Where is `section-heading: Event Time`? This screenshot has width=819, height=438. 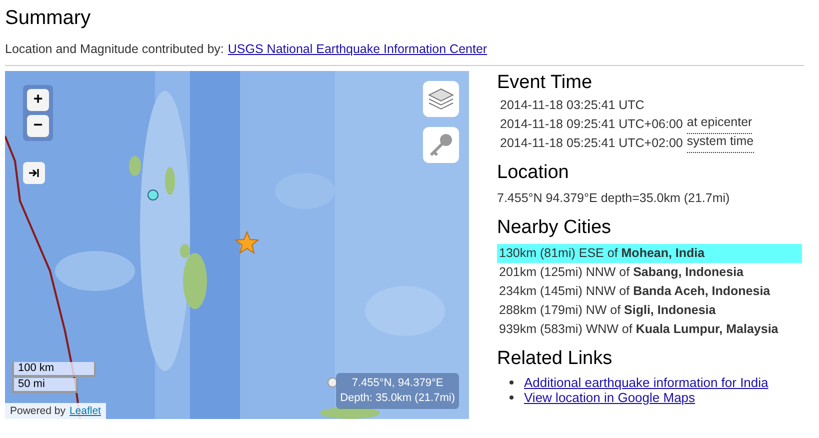 section-heading: Event Time is located at coordinates (545, 82).